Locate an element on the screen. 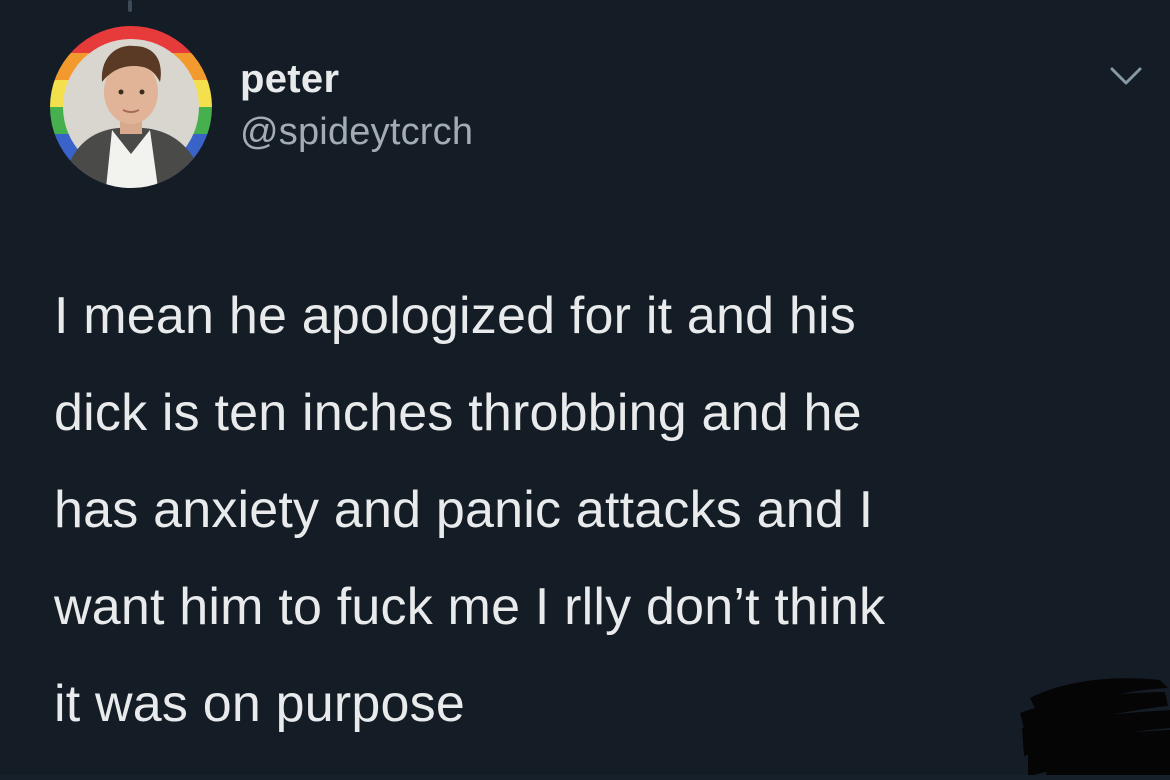 The width and height of the screenshot is (1170, 780). thread-connector-line is located at coordinates (130, 6).